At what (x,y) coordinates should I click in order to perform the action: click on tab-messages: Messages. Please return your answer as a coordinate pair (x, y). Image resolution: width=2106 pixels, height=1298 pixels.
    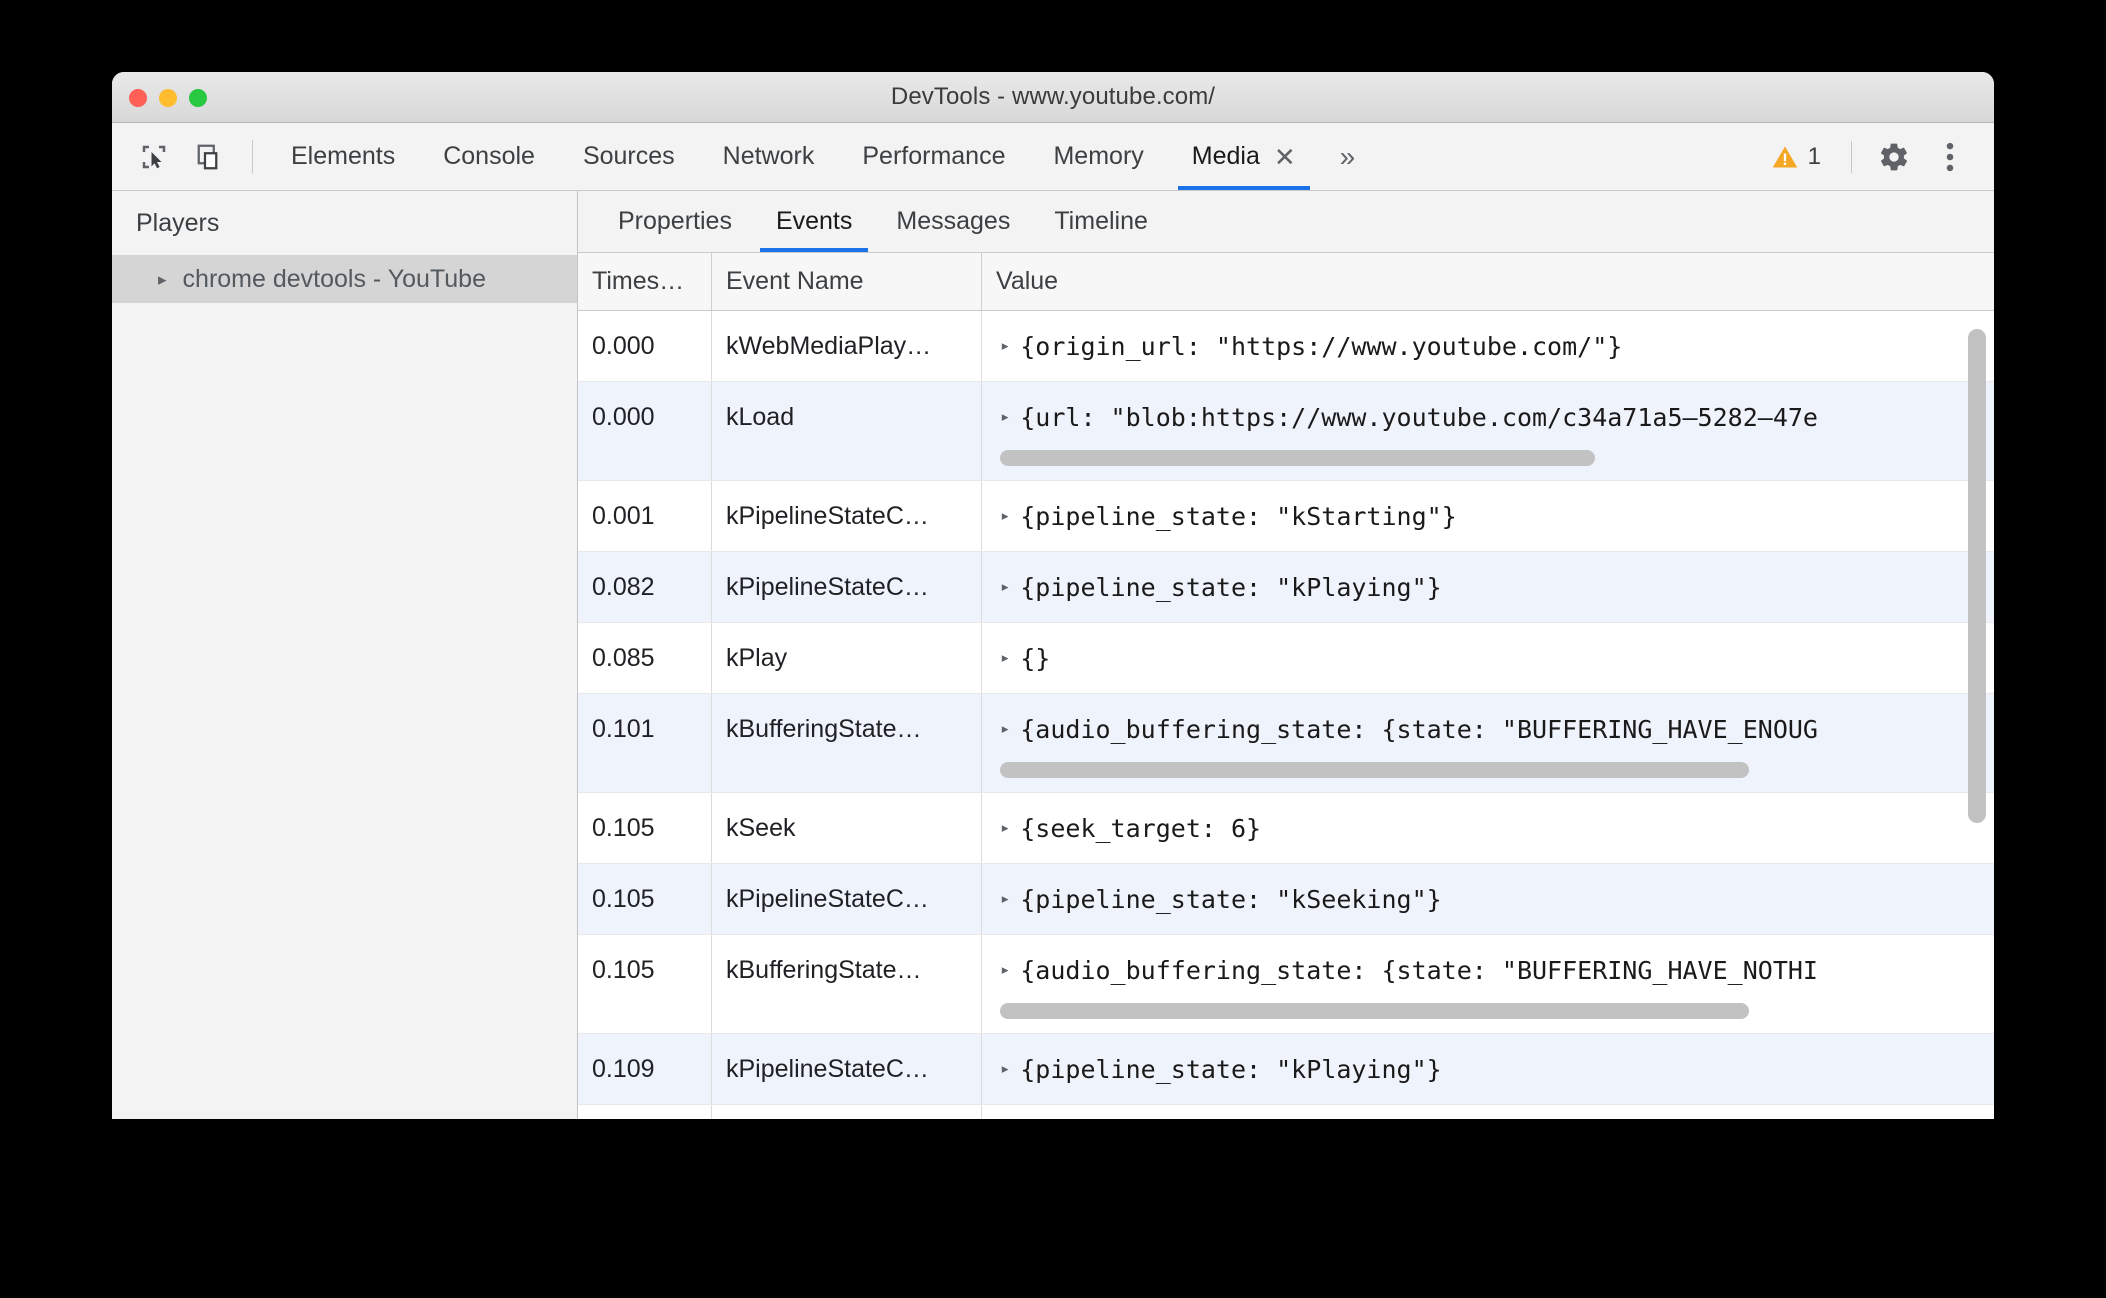
    Looking at the image, I should click on (953, 221).